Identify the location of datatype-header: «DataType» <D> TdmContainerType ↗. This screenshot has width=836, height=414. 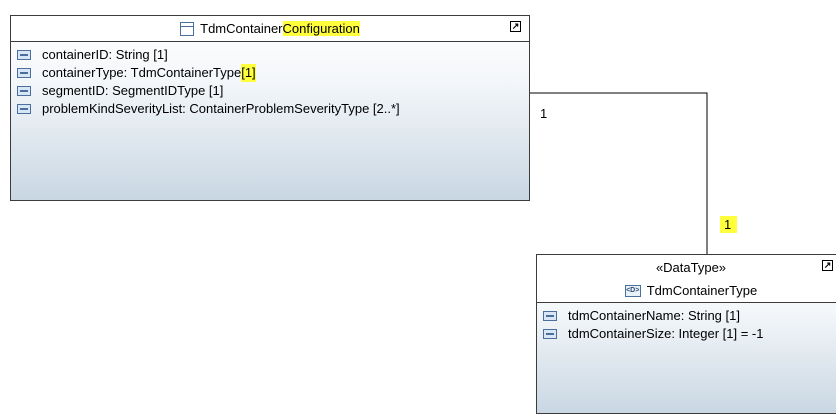
(686, 279).